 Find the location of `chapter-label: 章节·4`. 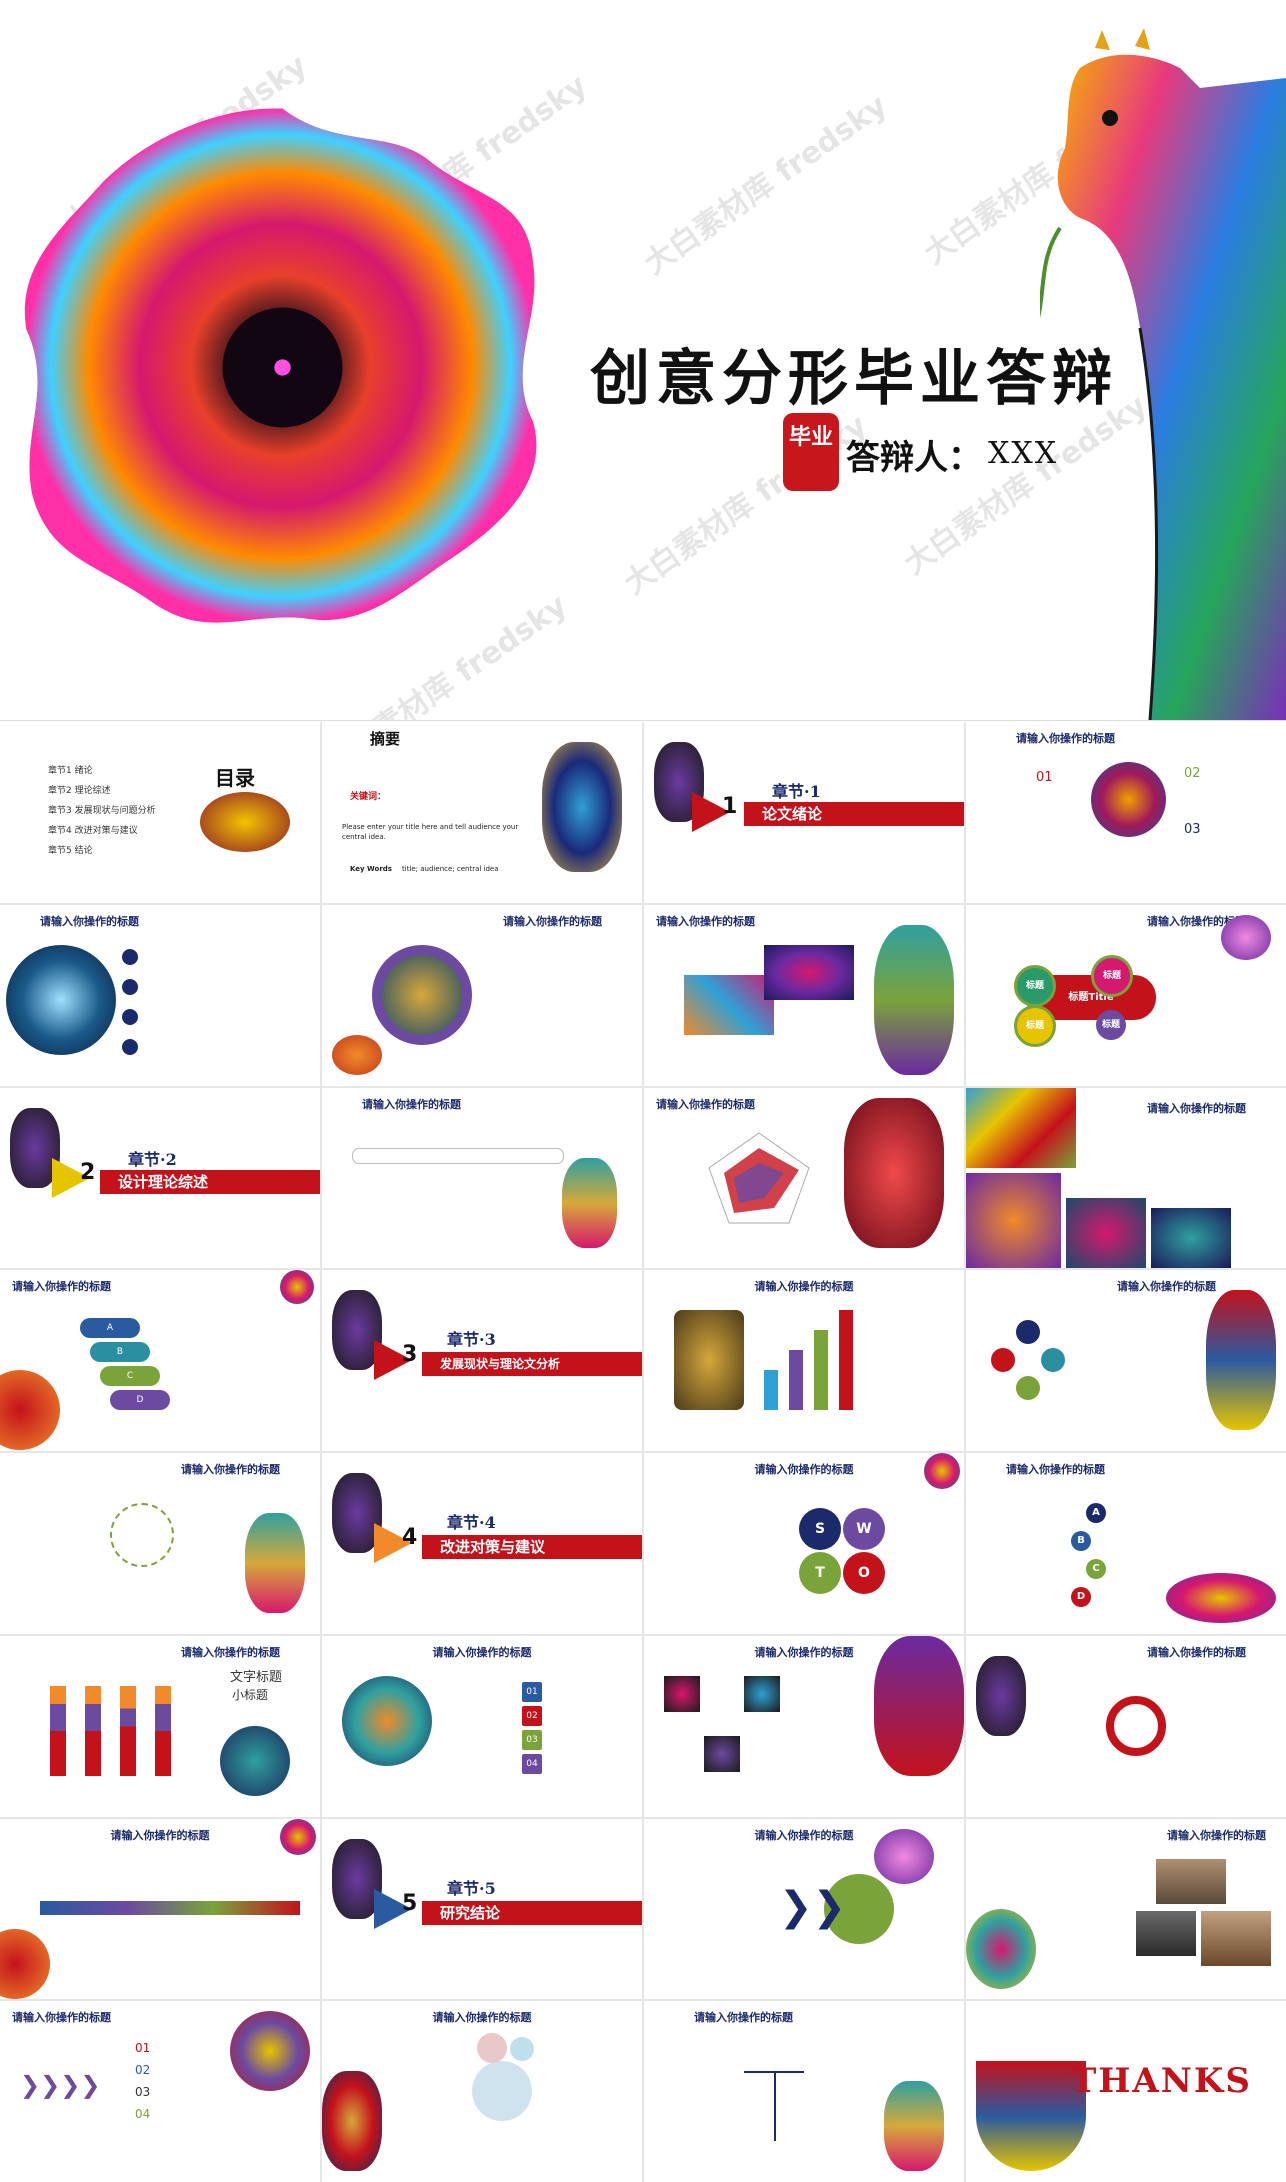

chapter-label: 章节·4 is located at coordinates (471, 1522).